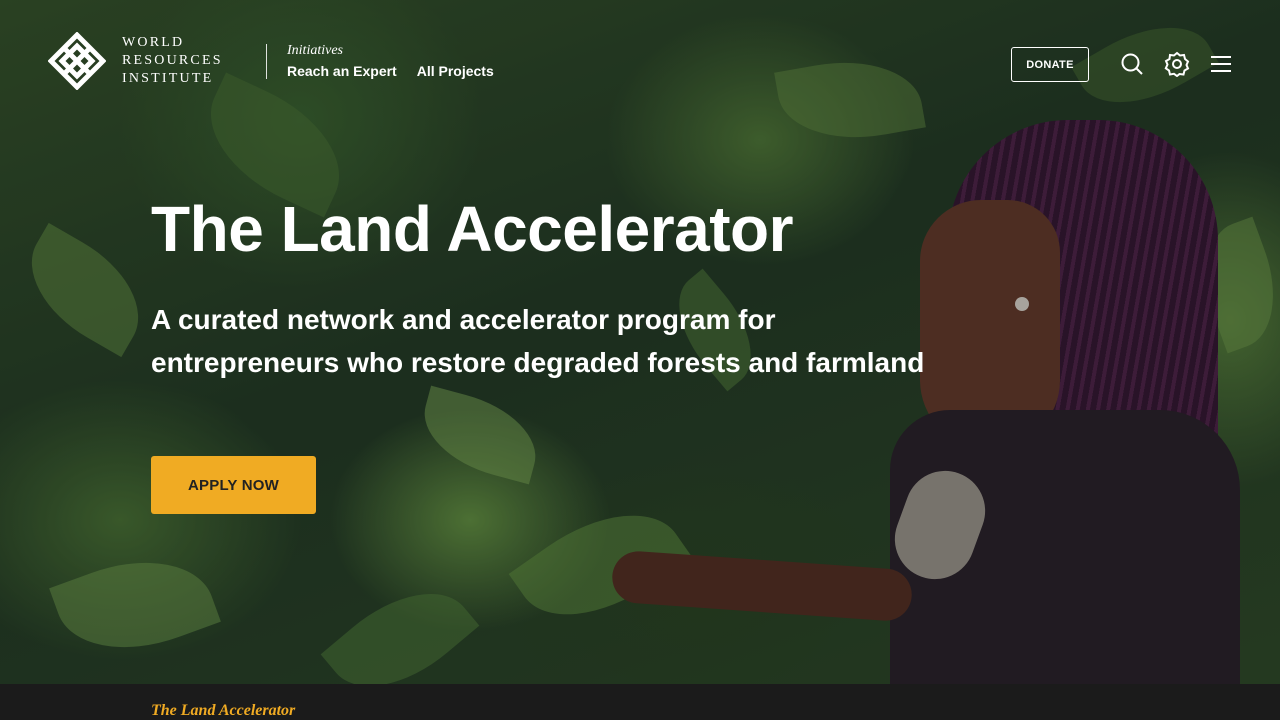  What do you see at coordinates (342, 71) in the screenshot?
I see `nav-reach-an-expert: Reach an Expert` at bounding box center [342, 71].